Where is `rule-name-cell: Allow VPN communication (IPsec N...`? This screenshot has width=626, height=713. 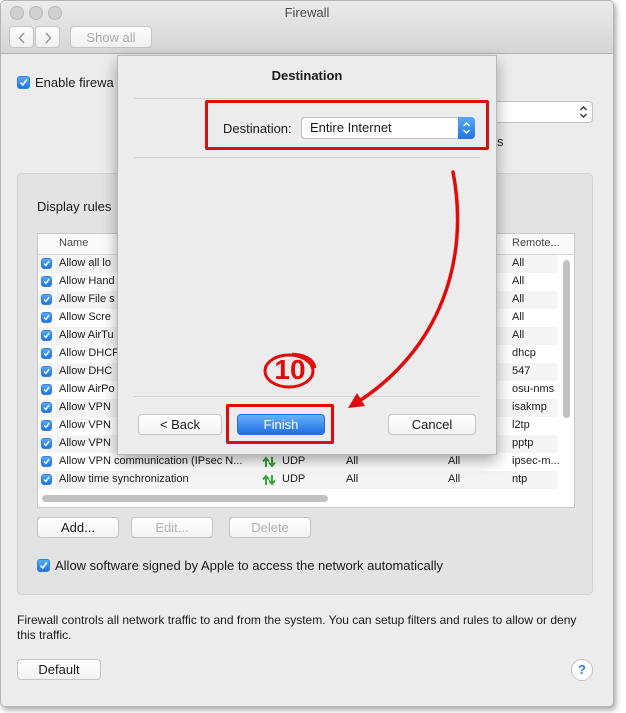
rule-name-cell: Allow VPN communication (IPsec N... is located at coordinates (151, 461).